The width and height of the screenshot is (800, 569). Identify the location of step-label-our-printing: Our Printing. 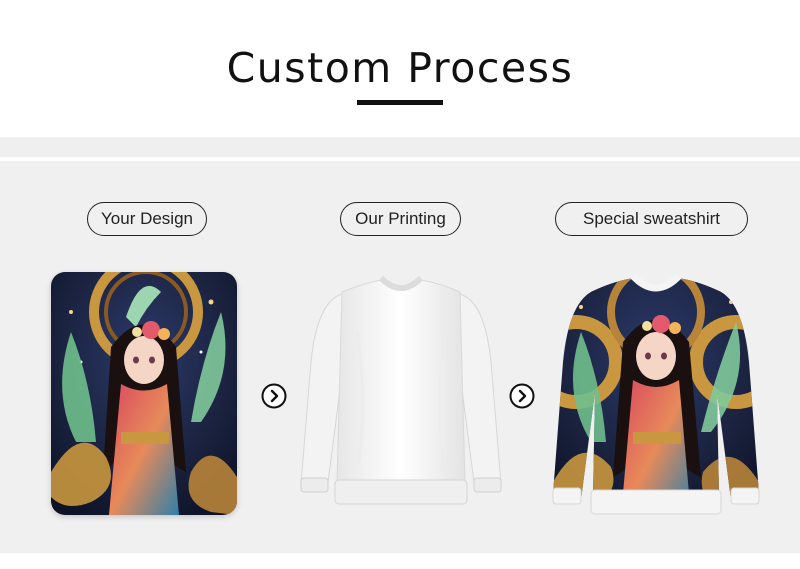
(400, 219).